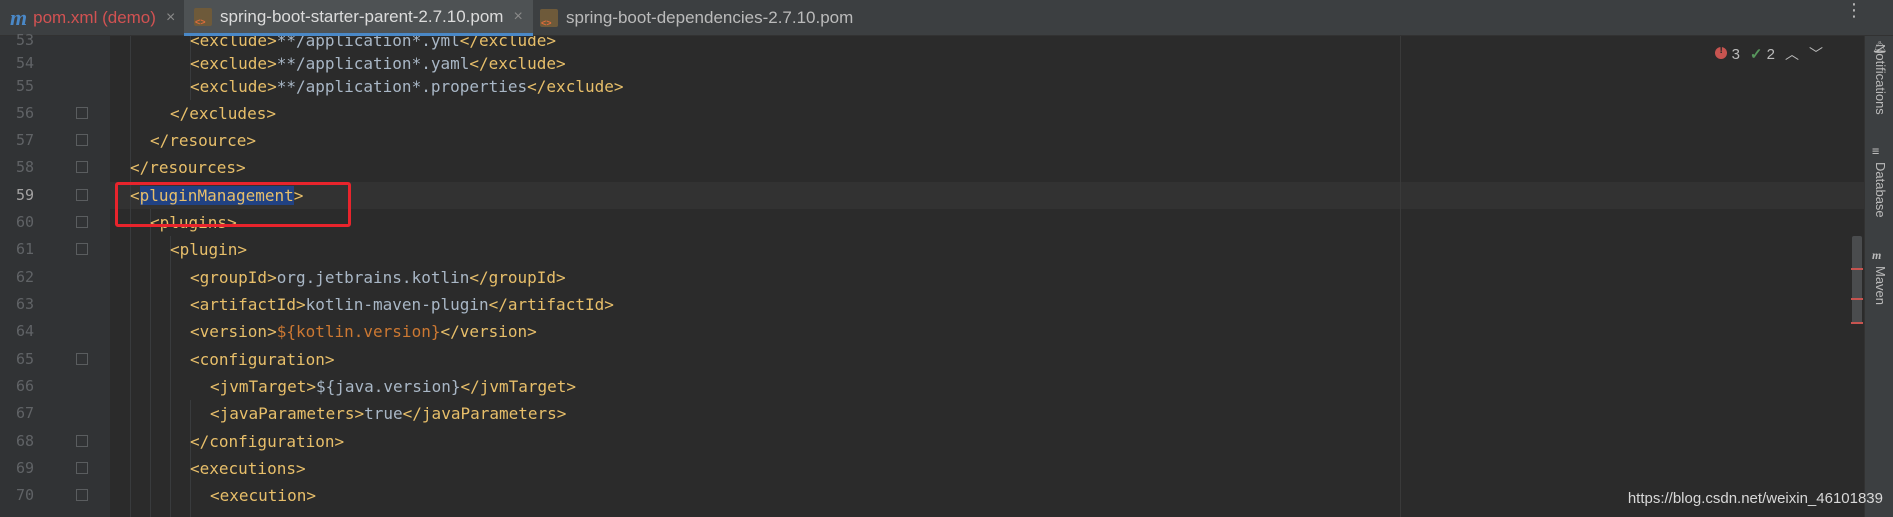 The image size is (1893, 517). I want to click on code-line-64: <version>${kotlin.version}</version>, so click(363, 331).